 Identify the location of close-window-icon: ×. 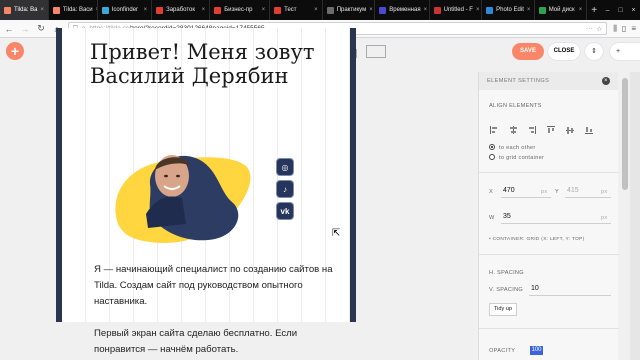
(633, 10).